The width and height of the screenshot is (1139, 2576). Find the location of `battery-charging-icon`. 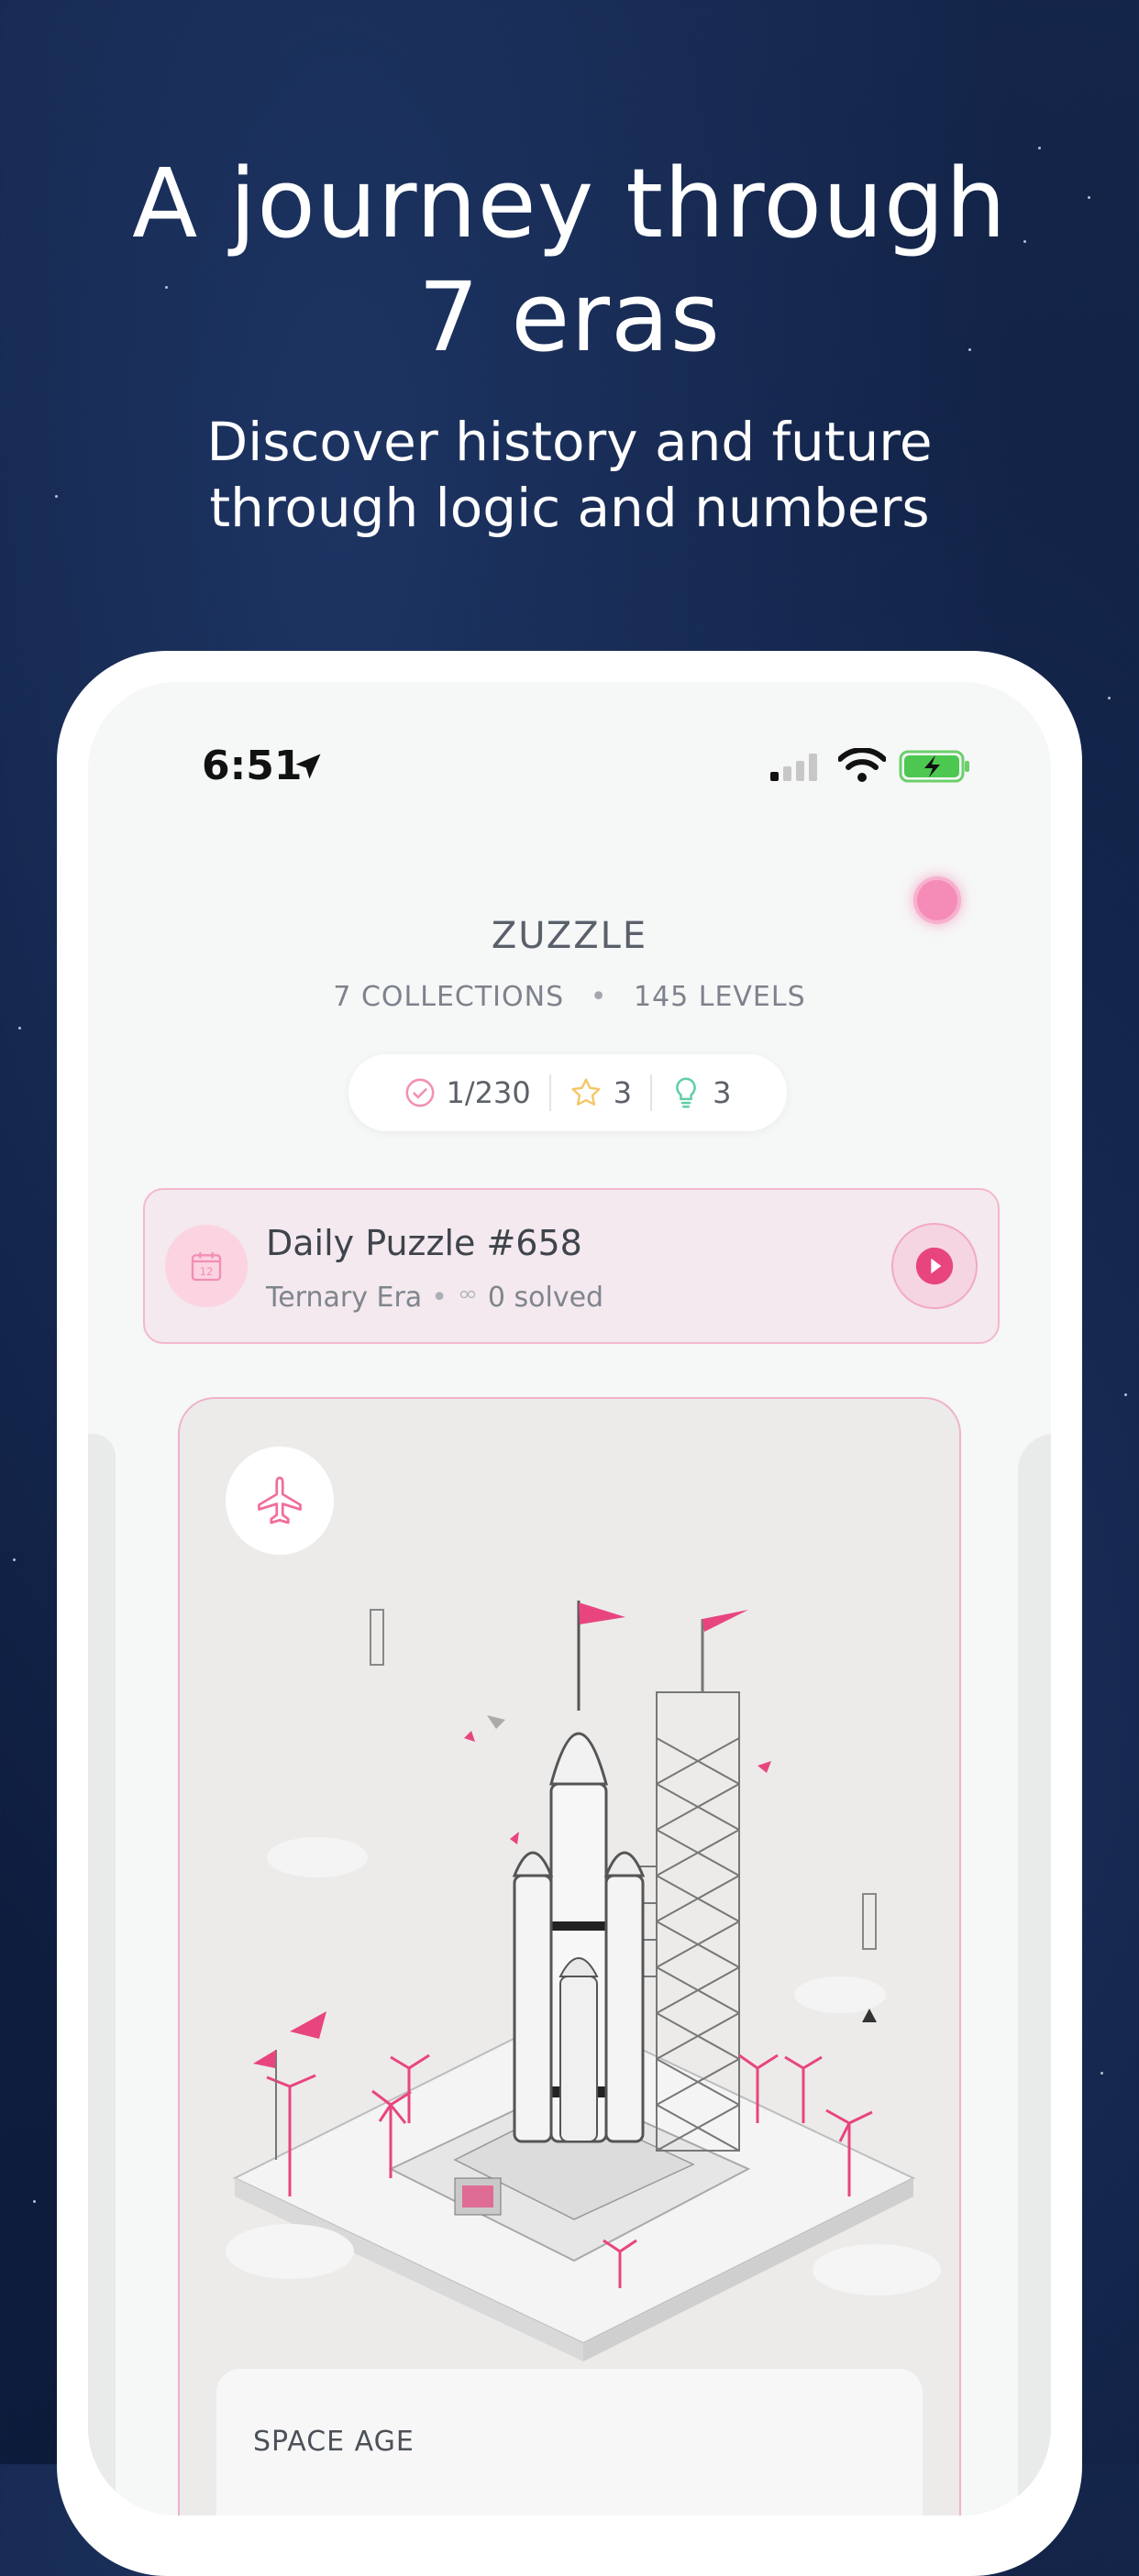

battery-charging-icon is located at coordinates (934, 766).